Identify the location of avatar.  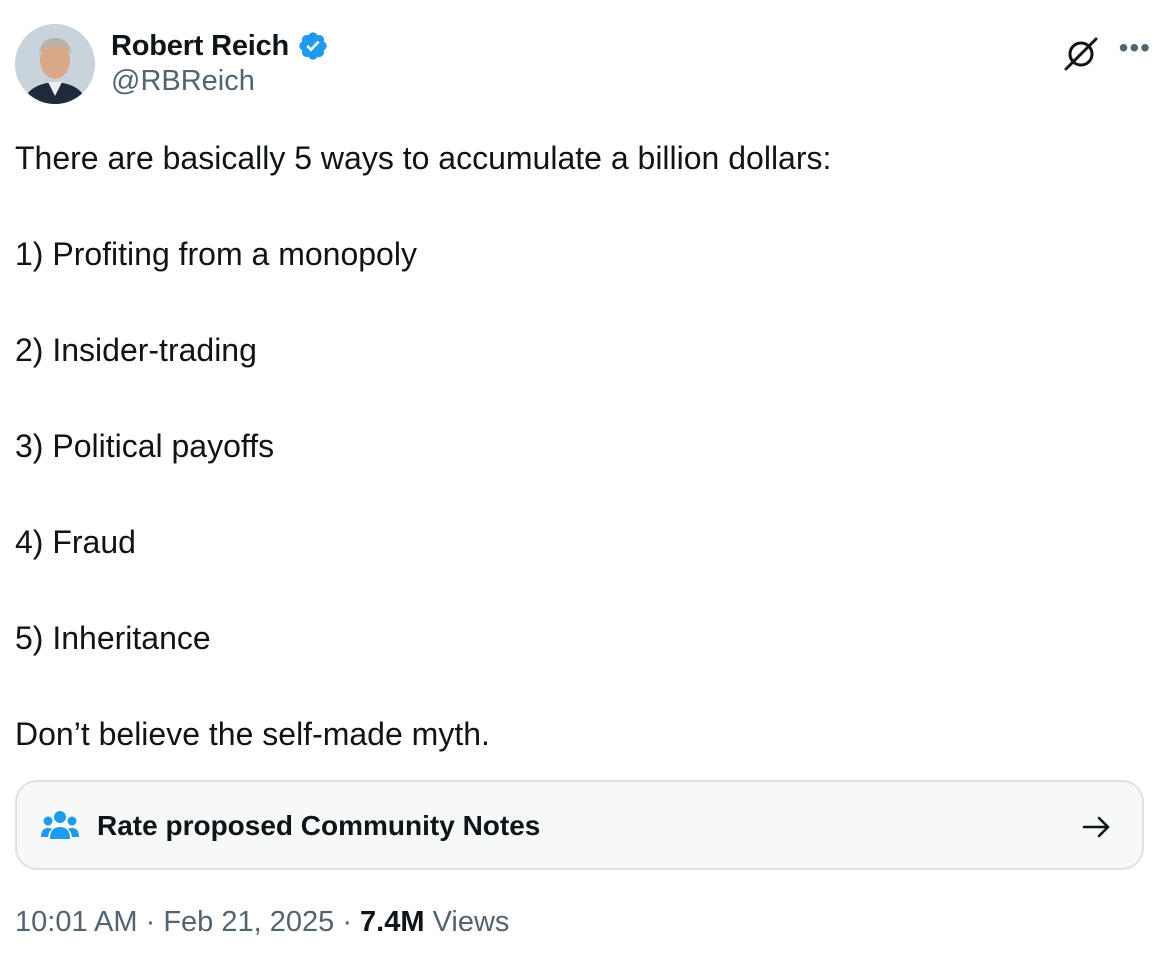
(55, 64).